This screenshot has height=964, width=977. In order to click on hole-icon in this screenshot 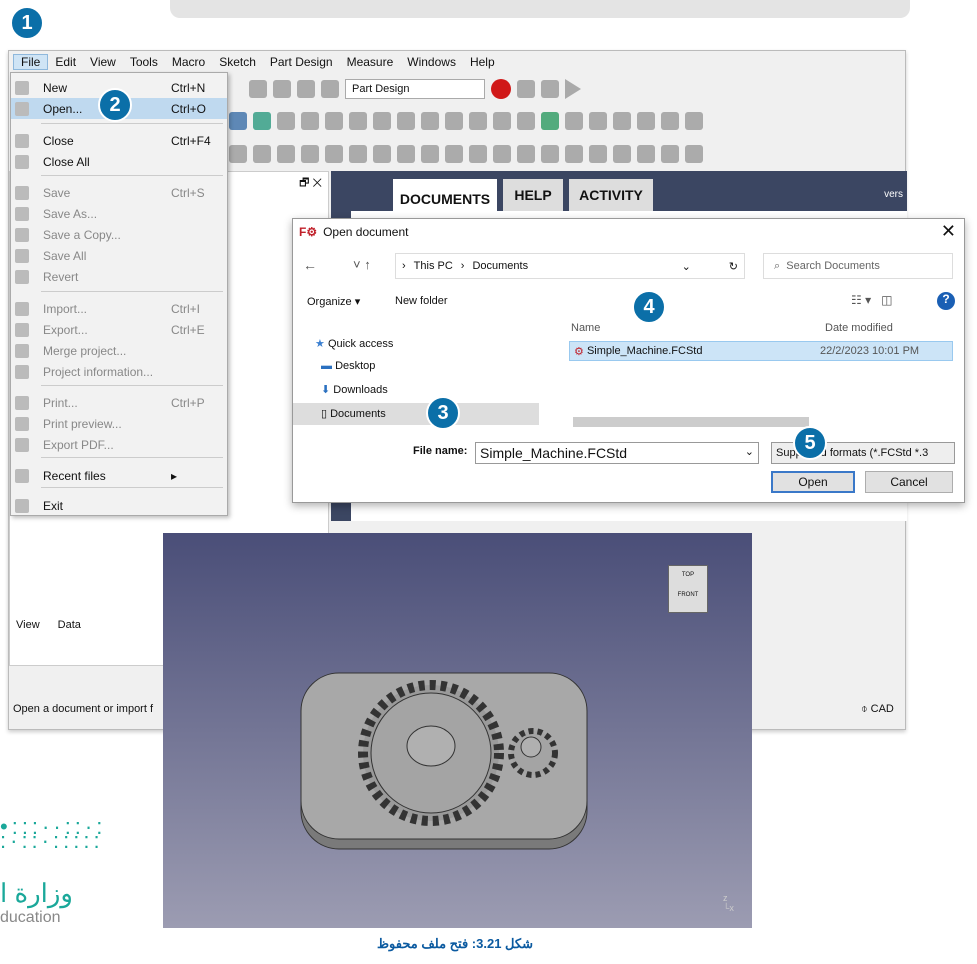, I will do `click(382, 154)`.